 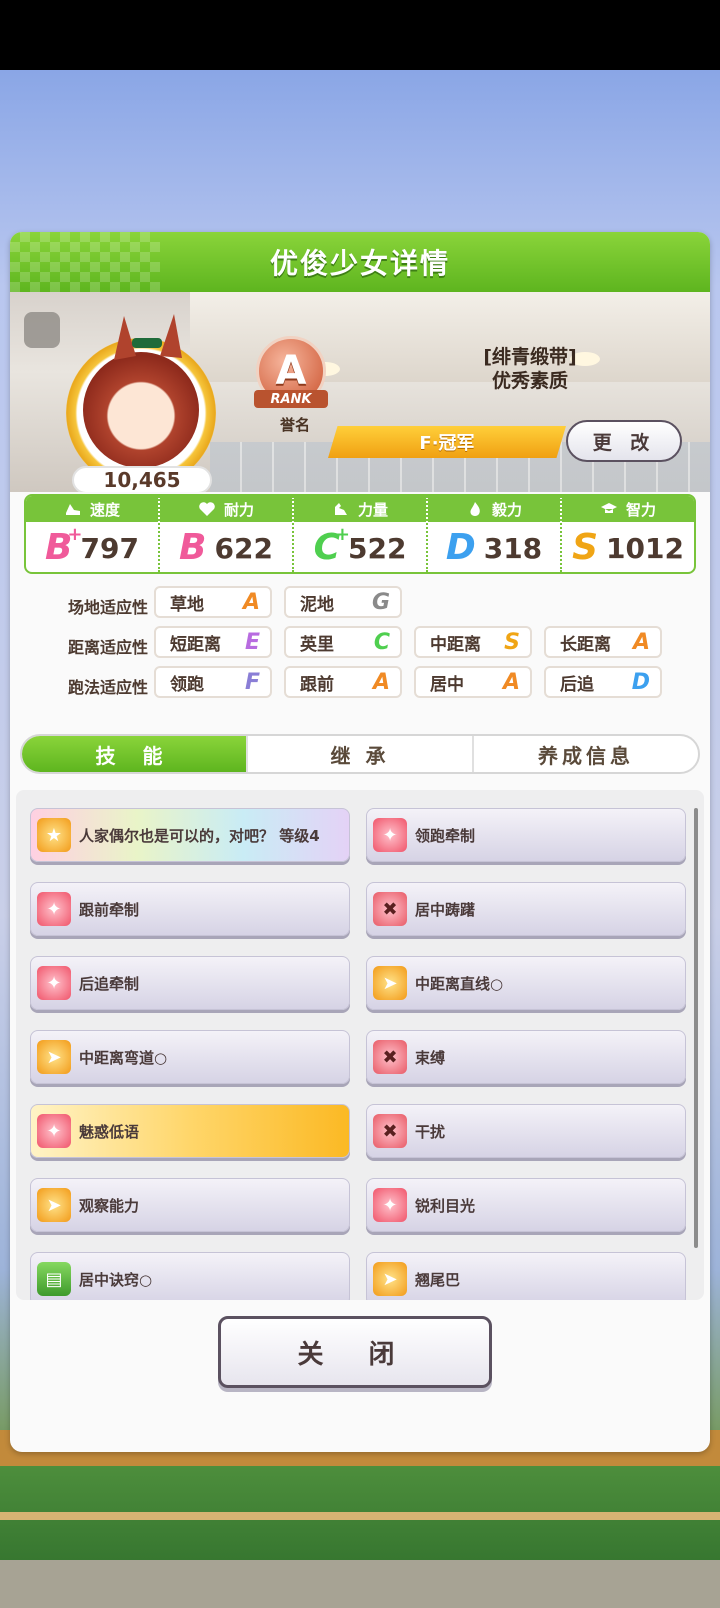 I want to click on stat-wisdom: 智力 S 1012, so click(x=628, y=534).